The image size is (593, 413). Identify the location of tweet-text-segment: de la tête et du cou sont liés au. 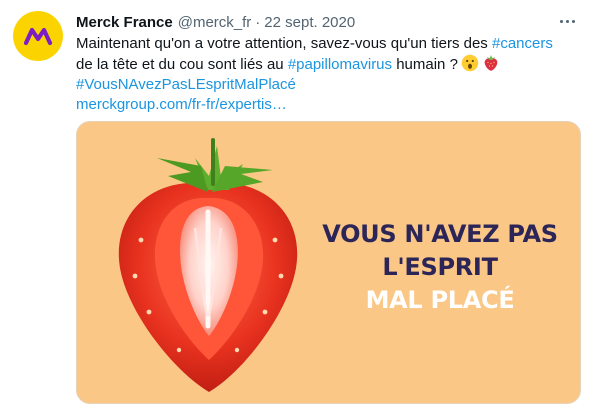
(182, 64).